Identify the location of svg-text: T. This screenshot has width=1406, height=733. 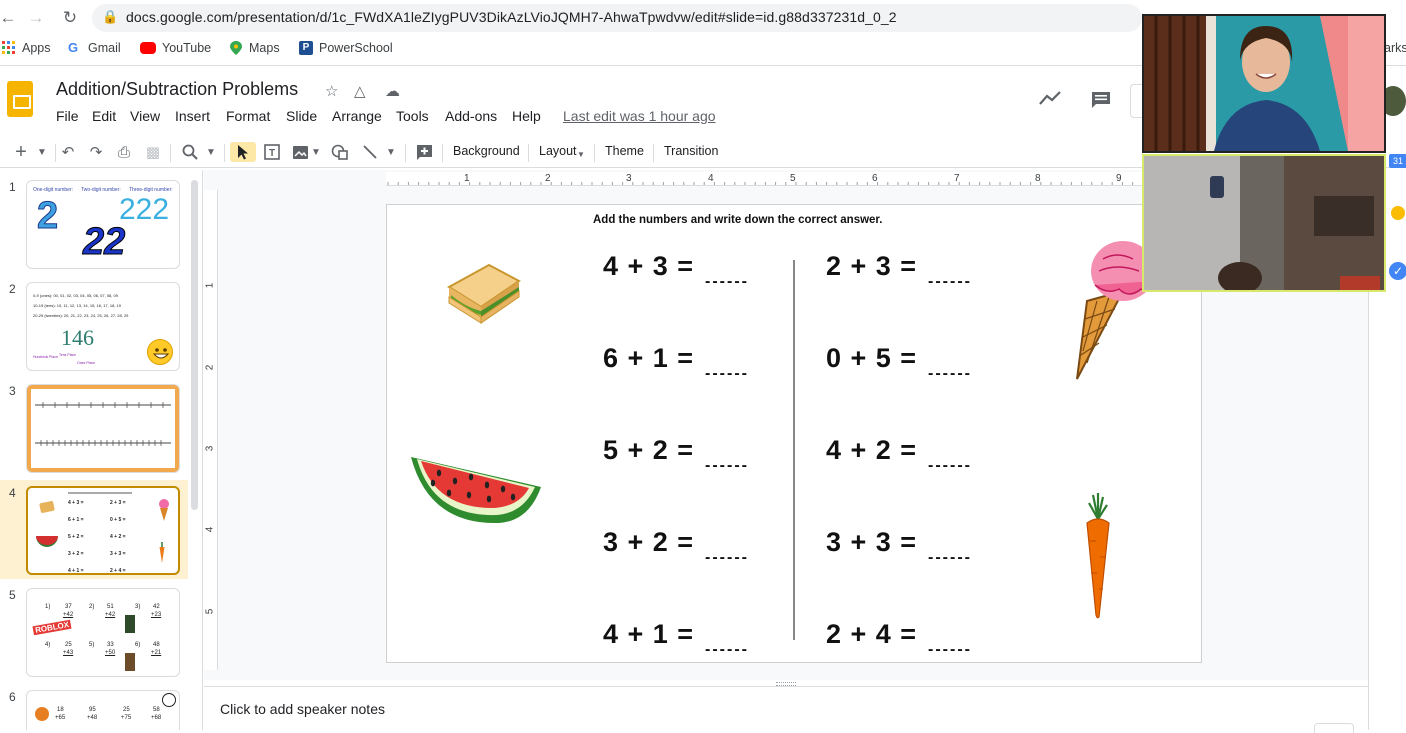
(272, 153).